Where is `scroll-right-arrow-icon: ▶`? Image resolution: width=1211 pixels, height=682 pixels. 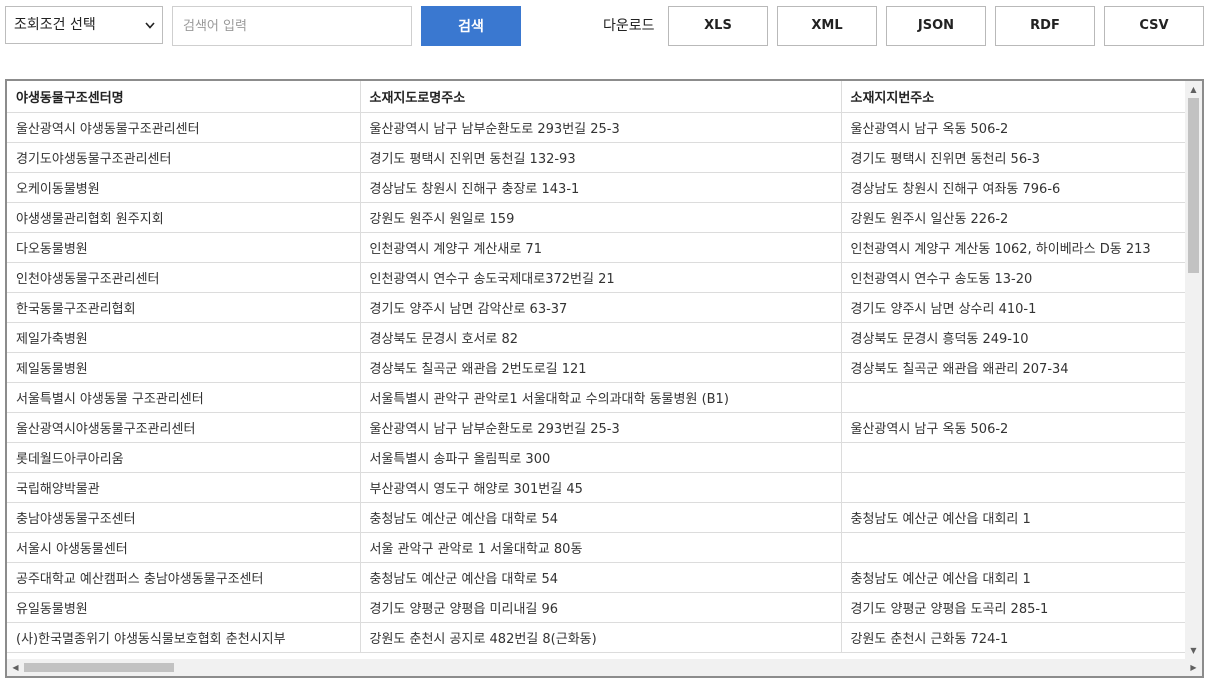 scroll-right-arrow-icon: ▶ is located at coordinates (1193, 667).